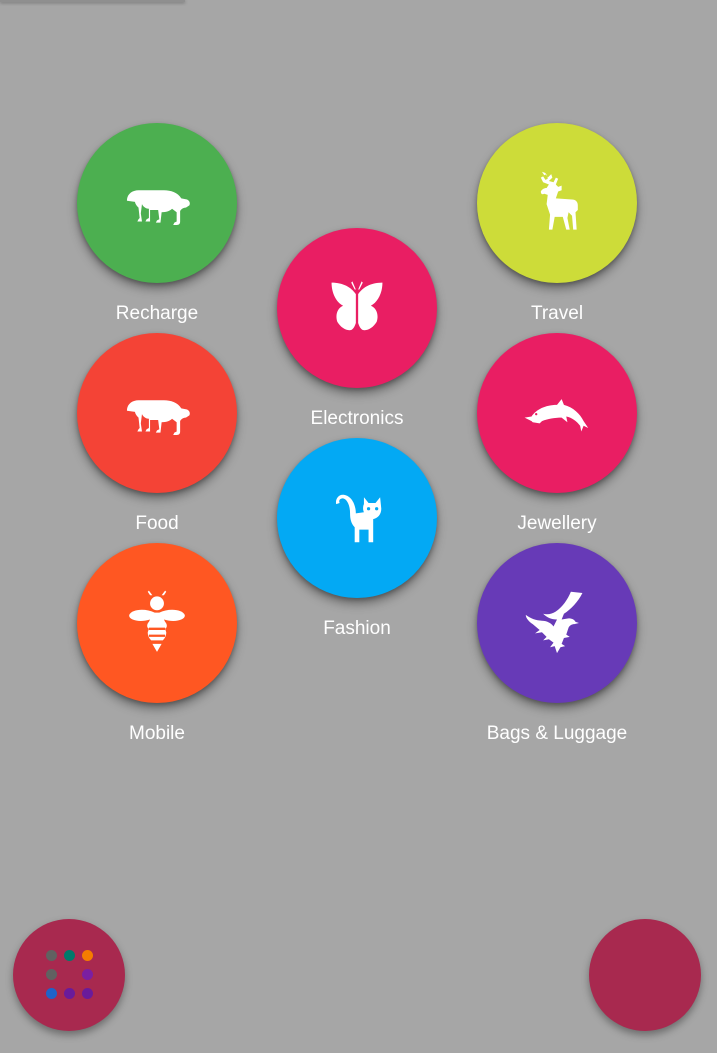  I want to click on cat-icon, so click(358, 518).